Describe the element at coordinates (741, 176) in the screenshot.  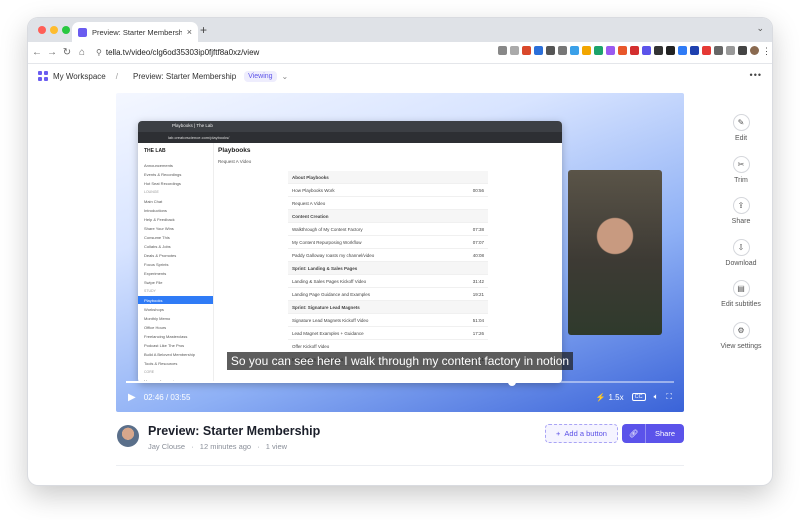
I see `trim-tool: ✂ Trim` at that location.